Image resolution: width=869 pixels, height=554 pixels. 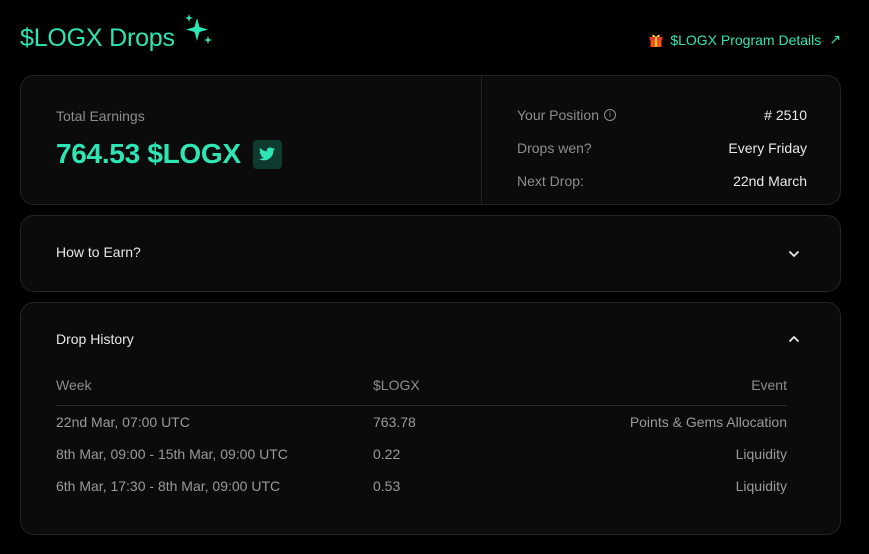 I want to click on column-event: Event, so click(x=769, y=385).